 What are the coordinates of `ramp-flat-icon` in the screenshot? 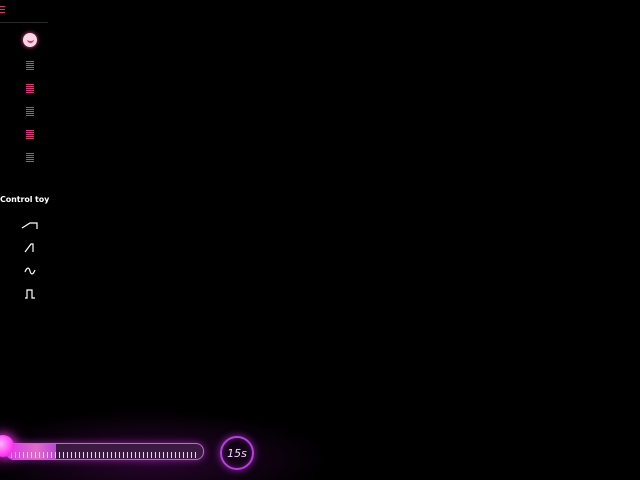 It's located at (29, 225).